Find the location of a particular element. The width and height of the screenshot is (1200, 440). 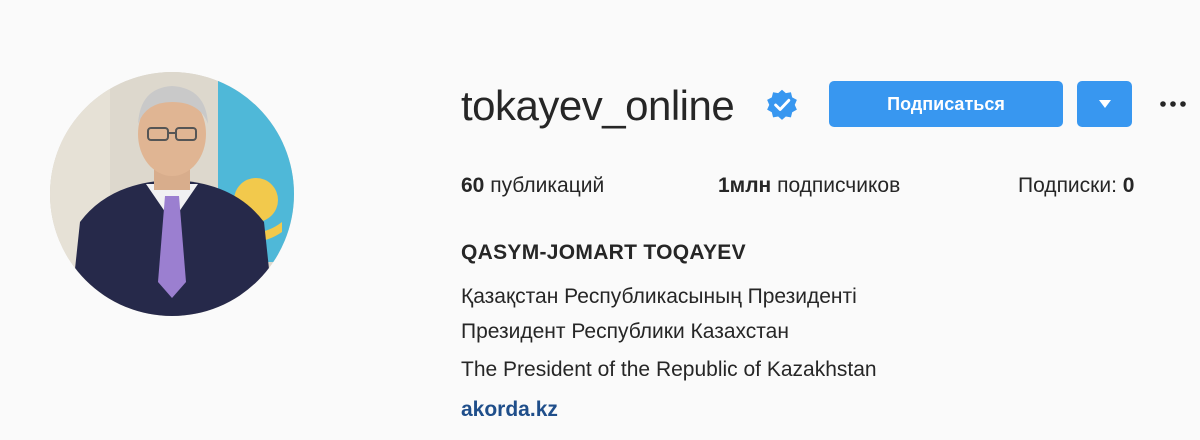

full-name: QASYM-JOMART TOQAYEV is located at coordinates (603, 252).